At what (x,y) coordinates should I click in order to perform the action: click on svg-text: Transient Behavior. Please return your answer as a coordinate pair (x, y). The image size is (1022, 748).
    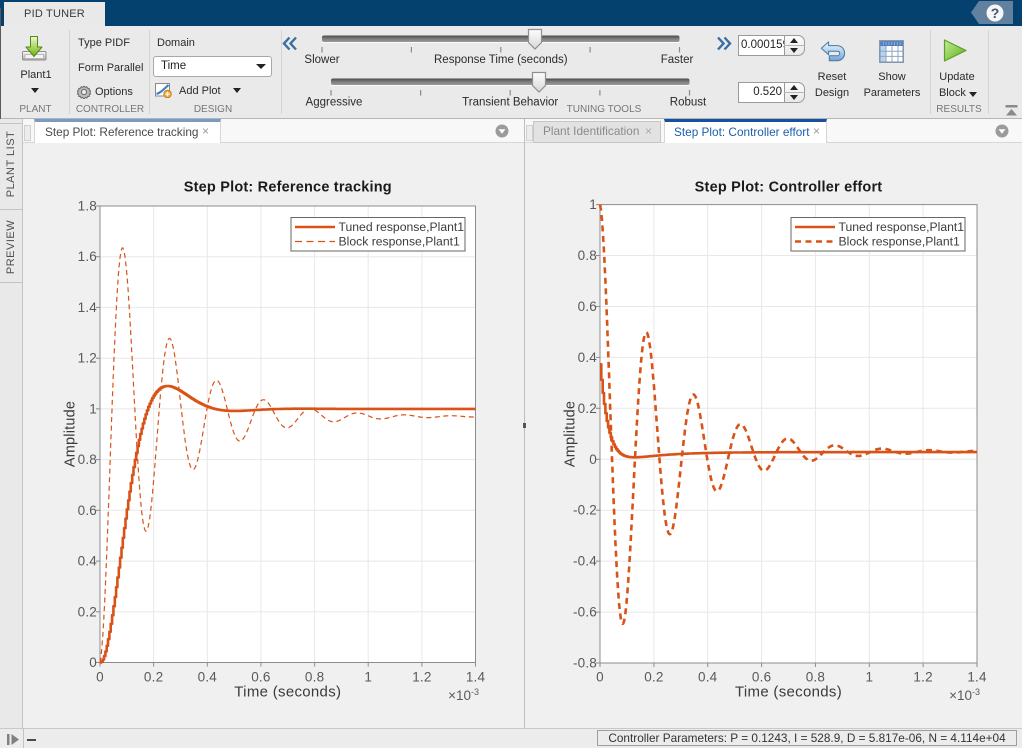
    Looking at the image, I should click on (510, 103).